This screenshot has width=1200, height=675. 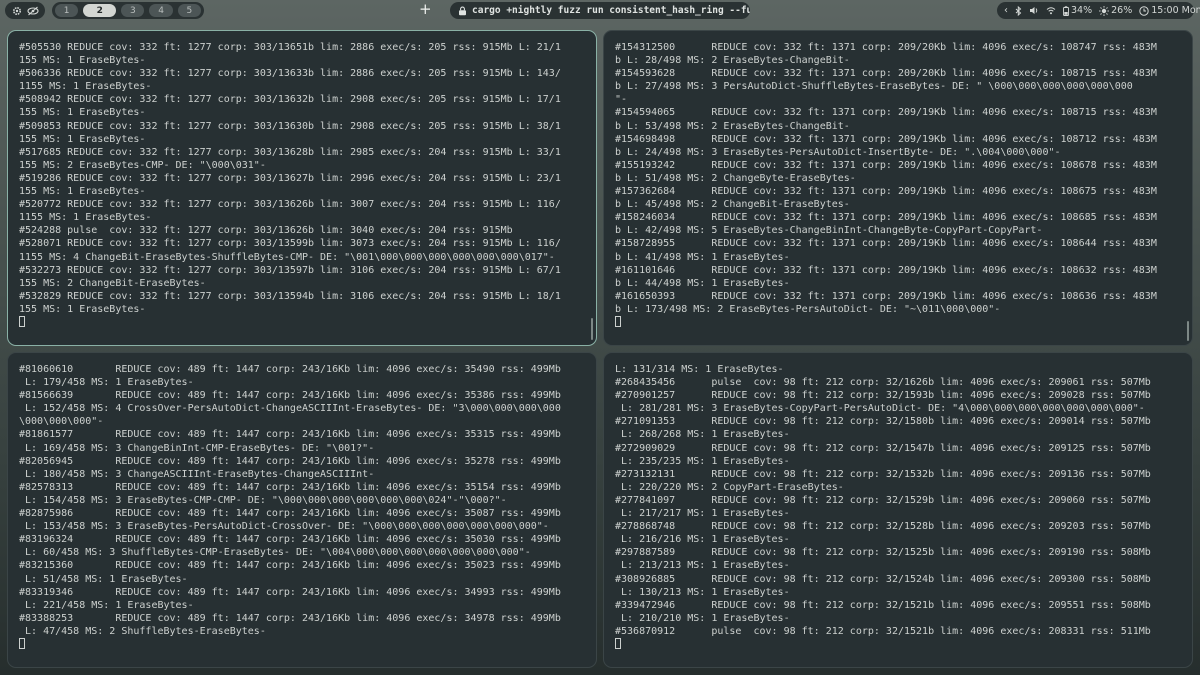 What do you see at coordinates (699, 369) in the screenshot?
I see `terminal-line: L: 131/314 MS: 1 EraseBytes-` at bounding box center [699, 369].